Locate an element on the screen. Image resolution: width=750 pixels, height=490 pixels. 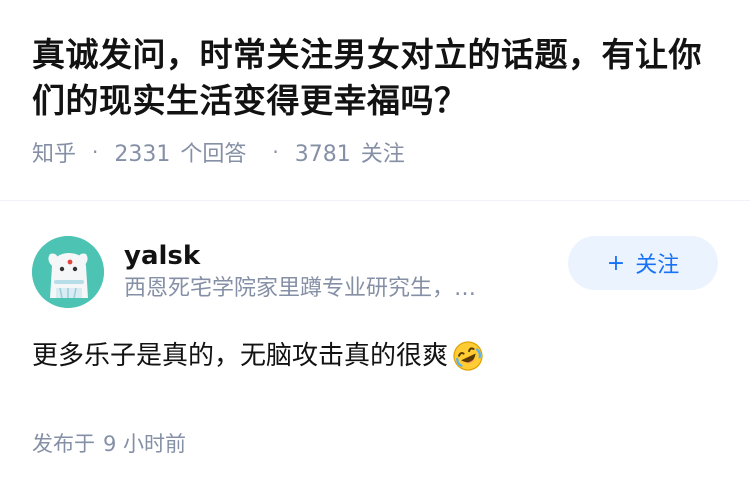
plus-icon: + is located at coordinates (616, 263).